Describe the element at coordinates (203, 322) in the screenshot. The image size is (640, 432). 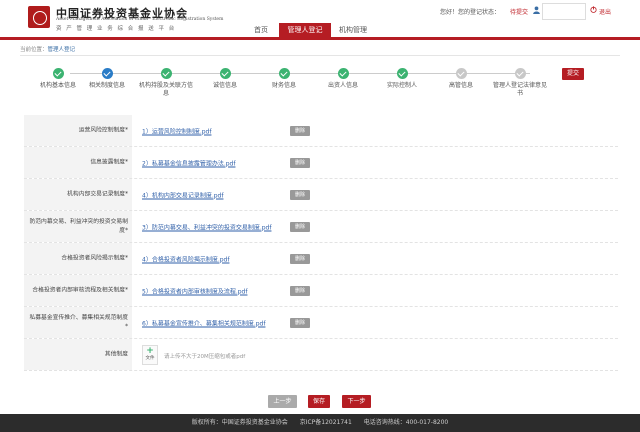
I see `file-link: 6）私募基金宣传推介、募集相关规范制度.pdf` at that location.